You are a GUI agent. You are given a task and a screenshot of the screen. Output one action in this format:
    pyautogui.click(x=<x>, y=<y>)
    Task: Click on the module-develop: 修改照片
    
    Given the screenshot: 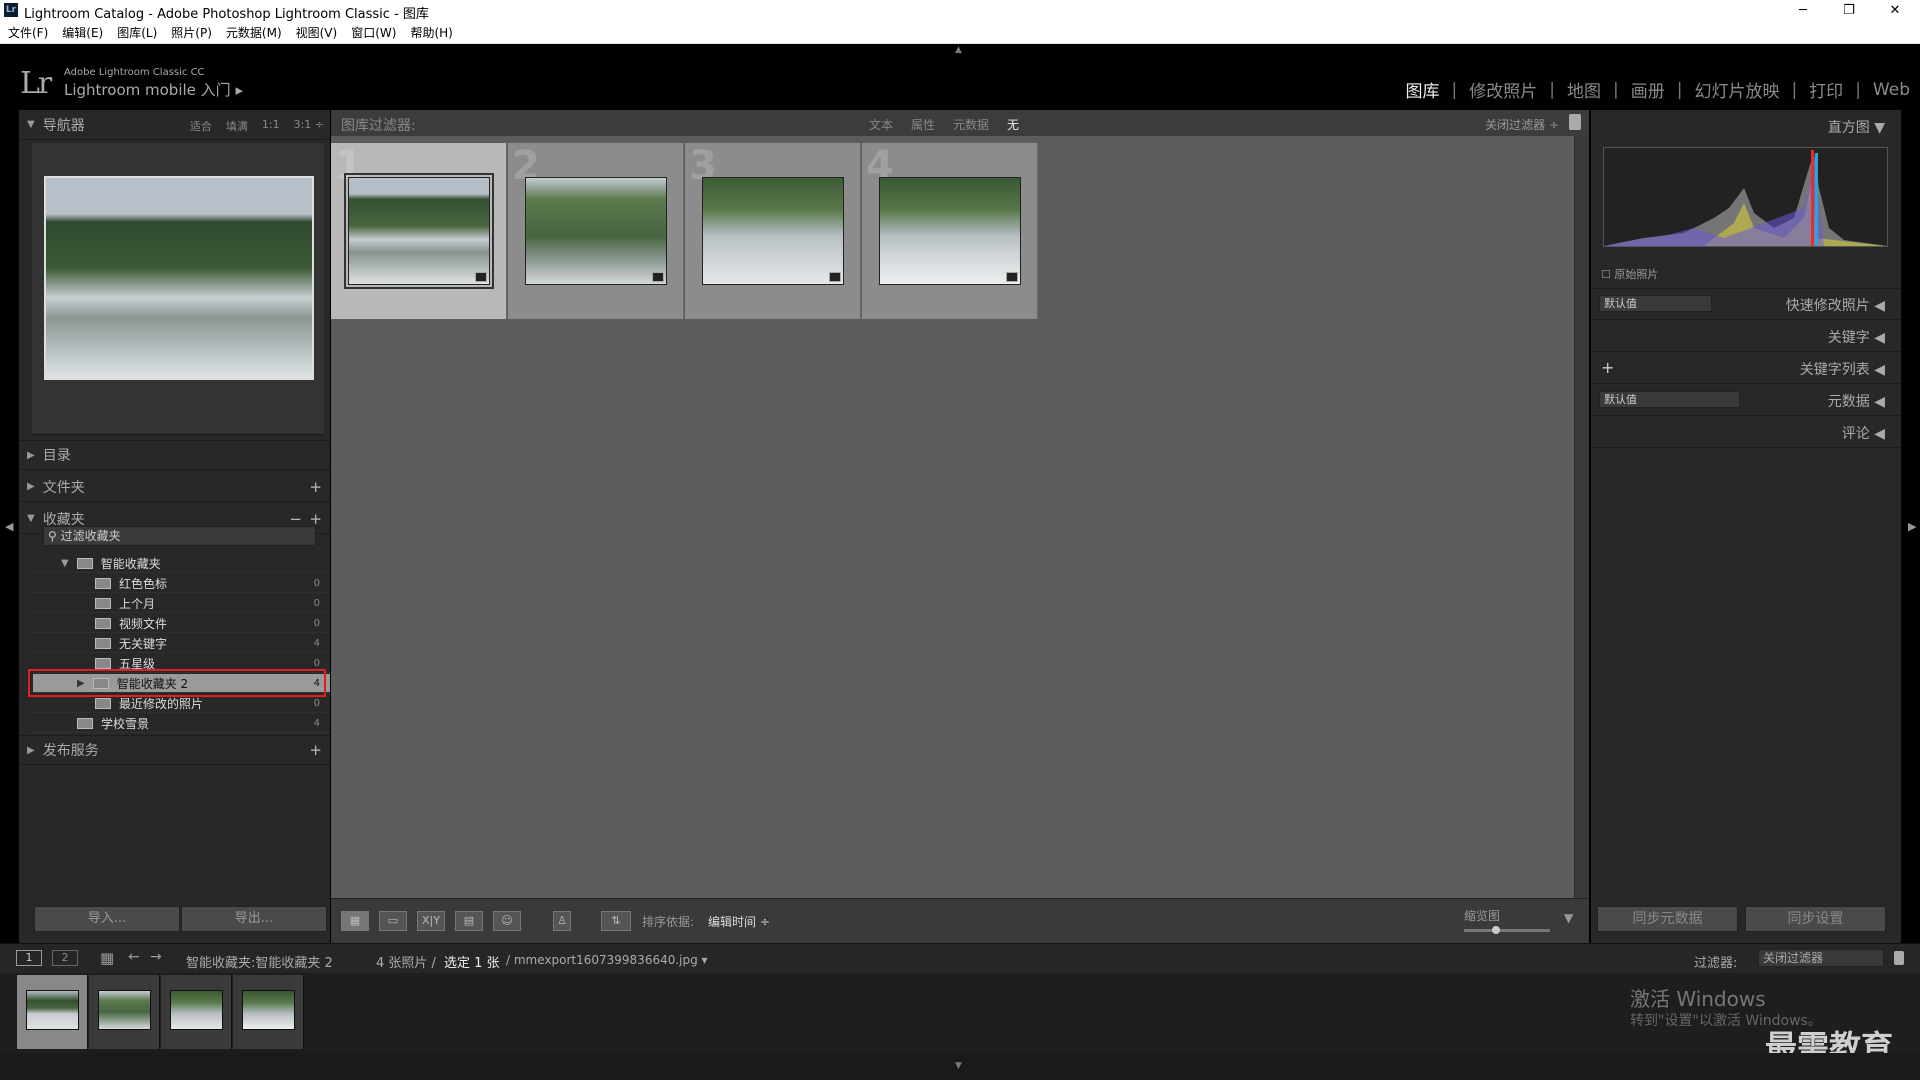 What is the action you would take?
    pyautogui.click(x=1503, y=89)
    